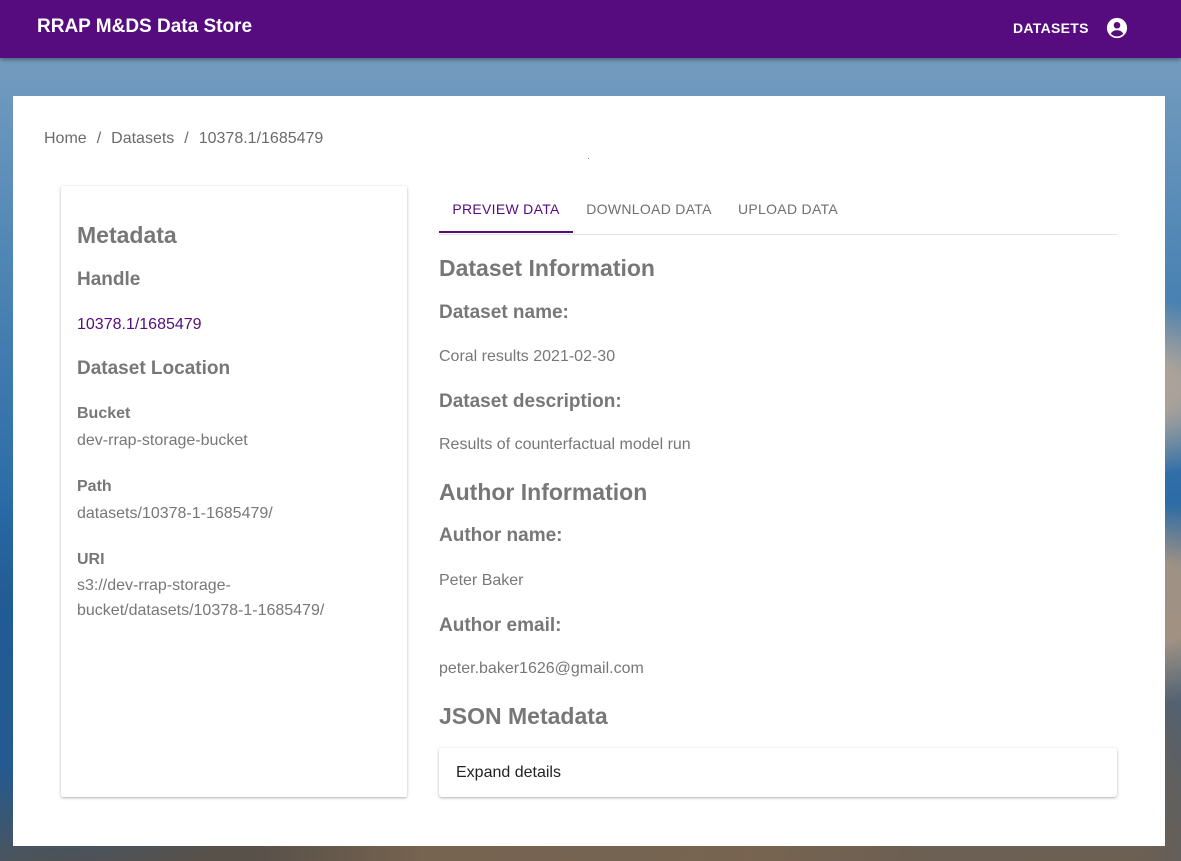  What do you see at coordinates (162, 440) in the screenshot?
I see `bucket-value: dev-rrap-storage-bucket` at bounding box center [162, 440].